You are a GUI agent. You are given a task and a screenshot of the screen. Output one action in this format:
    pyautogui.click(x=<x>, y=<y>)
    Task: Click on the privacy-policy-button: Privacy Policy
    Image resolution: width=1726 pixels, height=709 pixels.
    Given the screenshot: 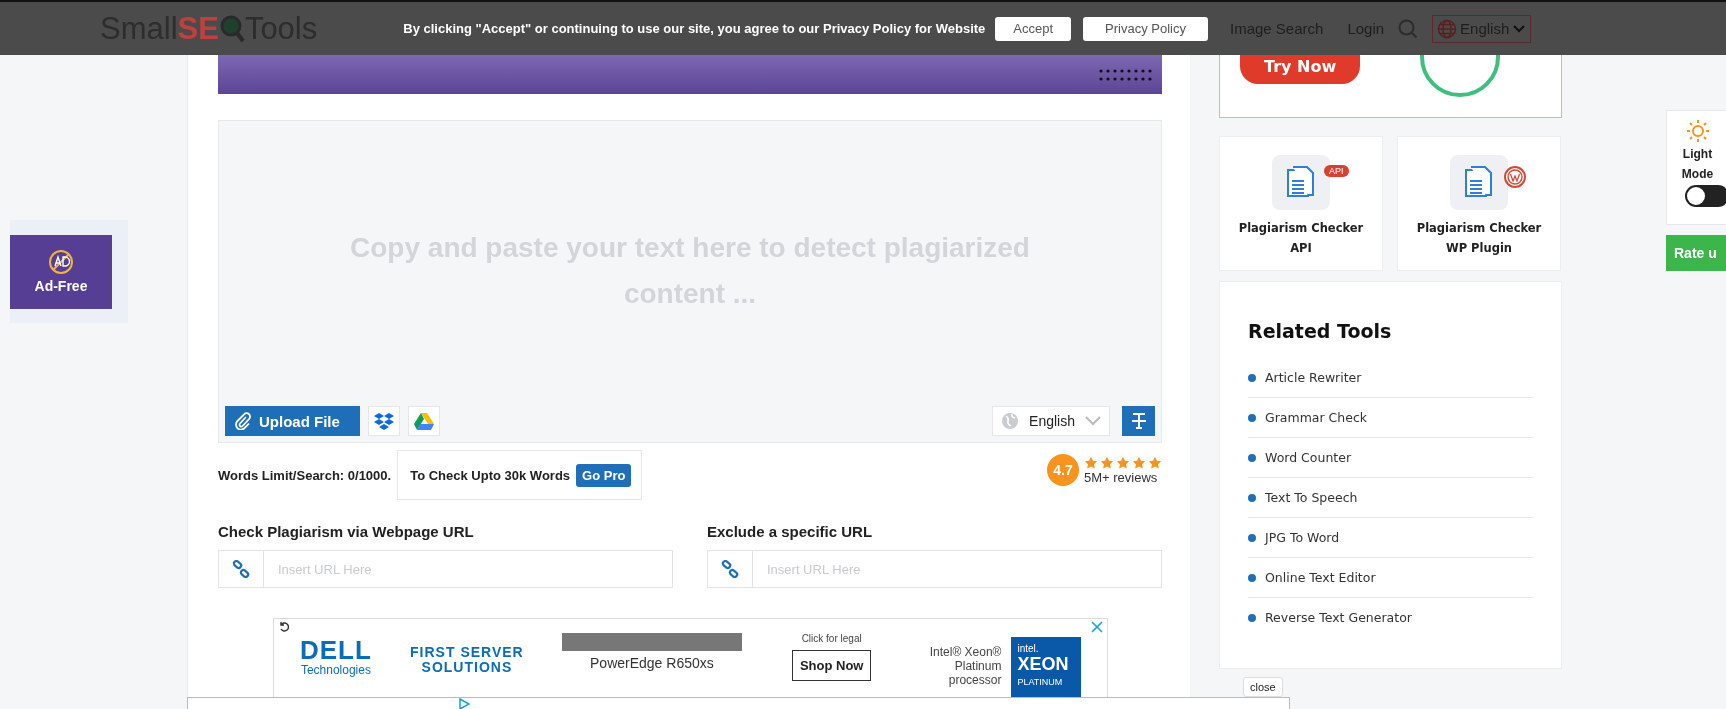 What is the action you would take?
    pyautogui.click(x=1145, y=28)
    